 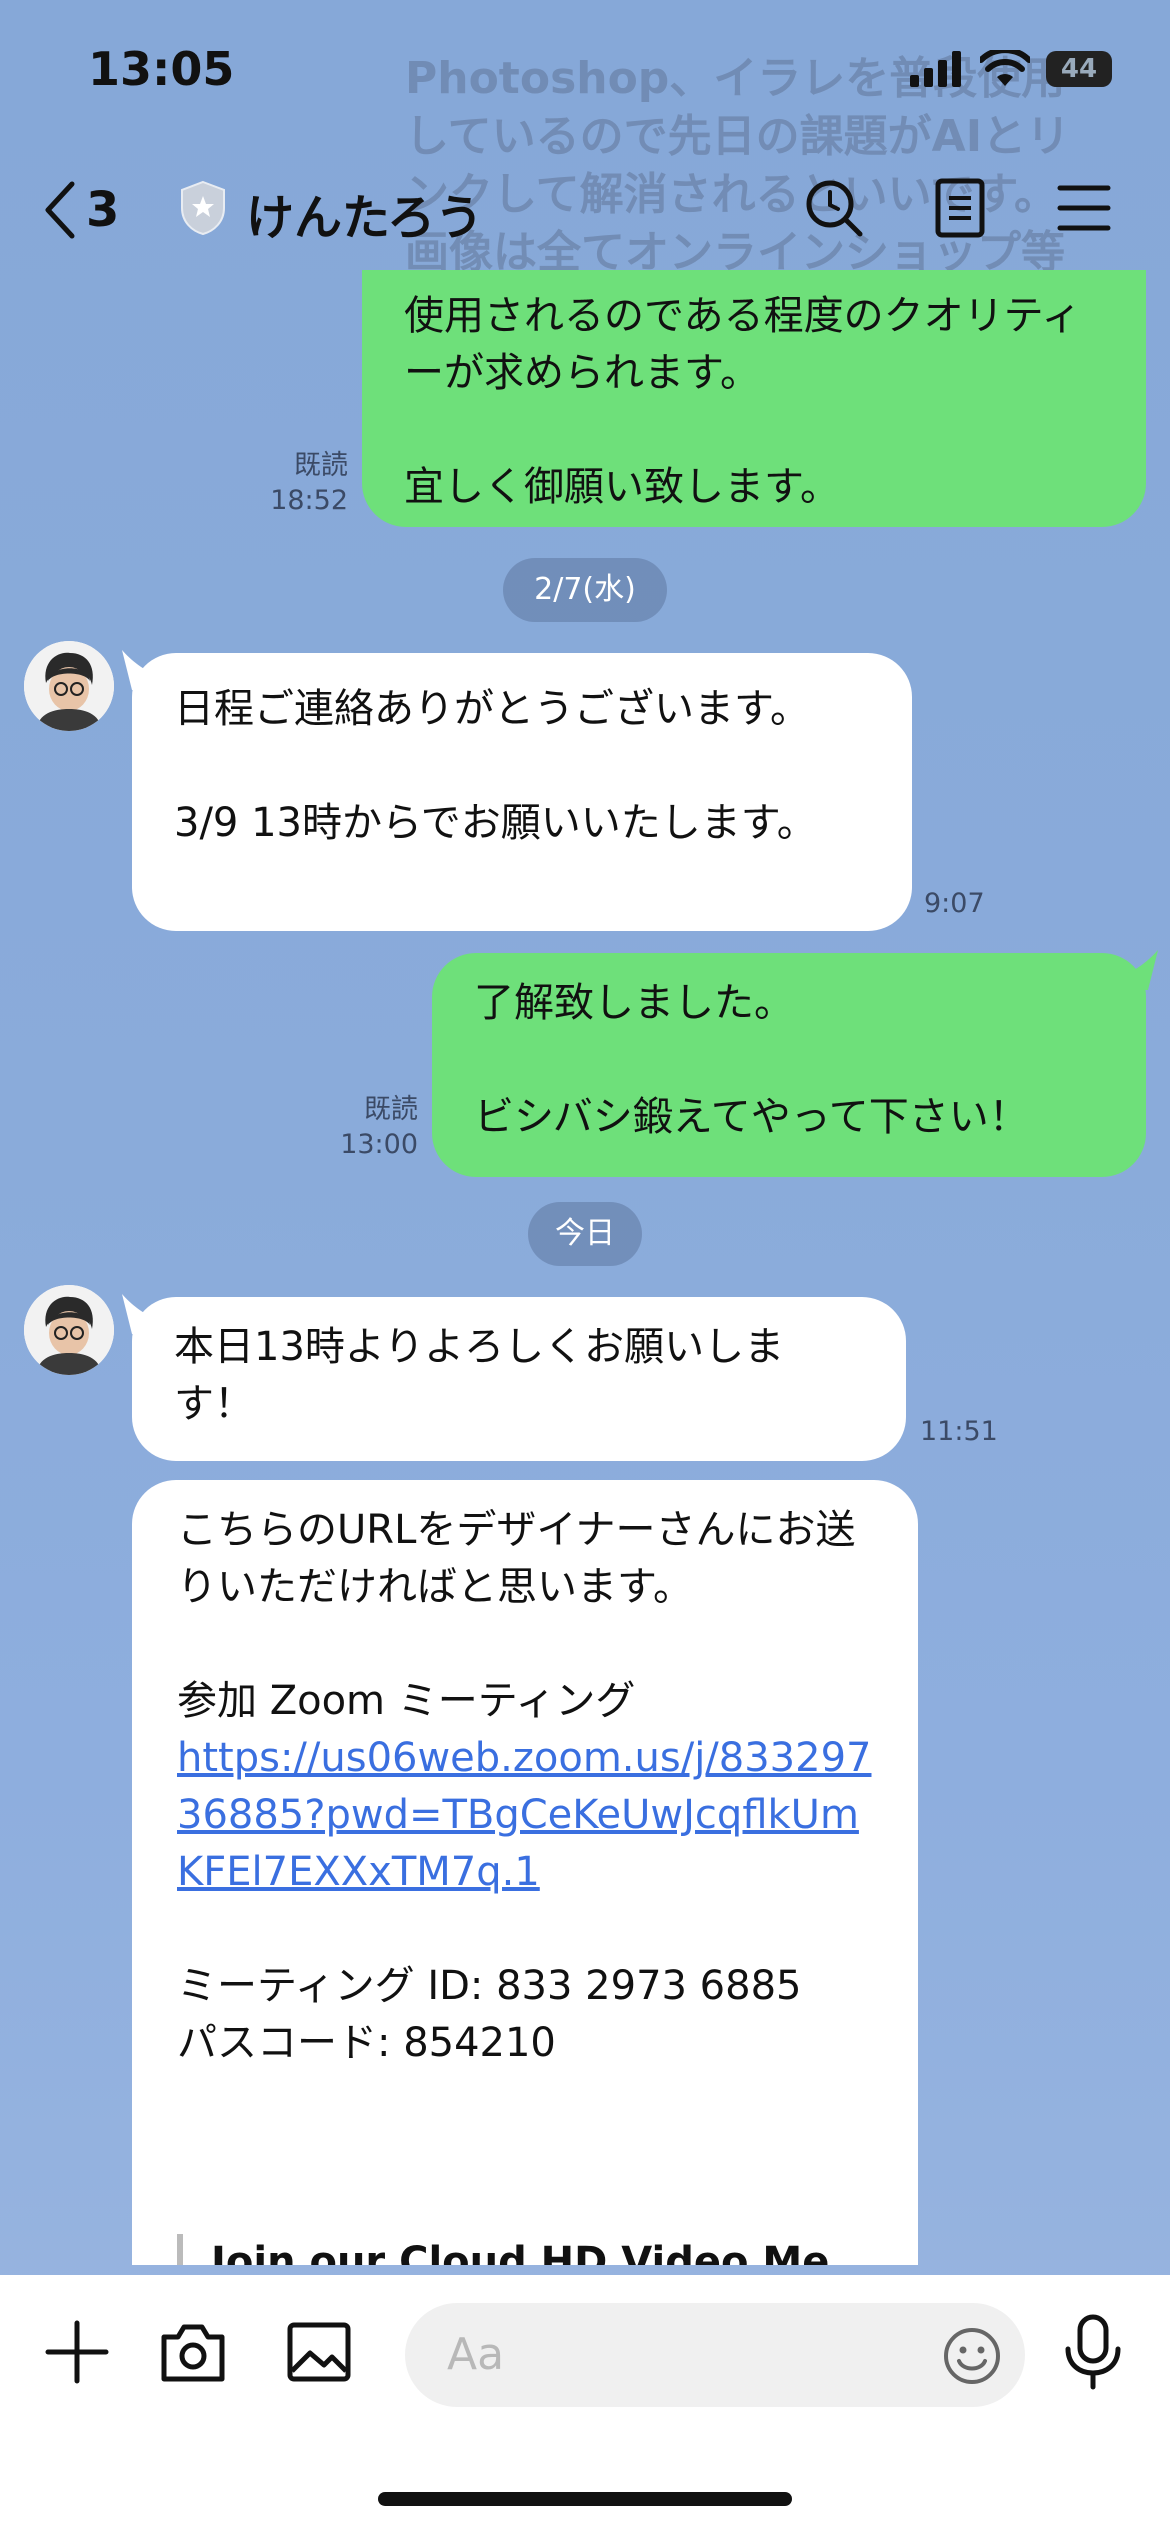 I want to click on message-input-placeholder: Aa, so click(x=476, y=2354).